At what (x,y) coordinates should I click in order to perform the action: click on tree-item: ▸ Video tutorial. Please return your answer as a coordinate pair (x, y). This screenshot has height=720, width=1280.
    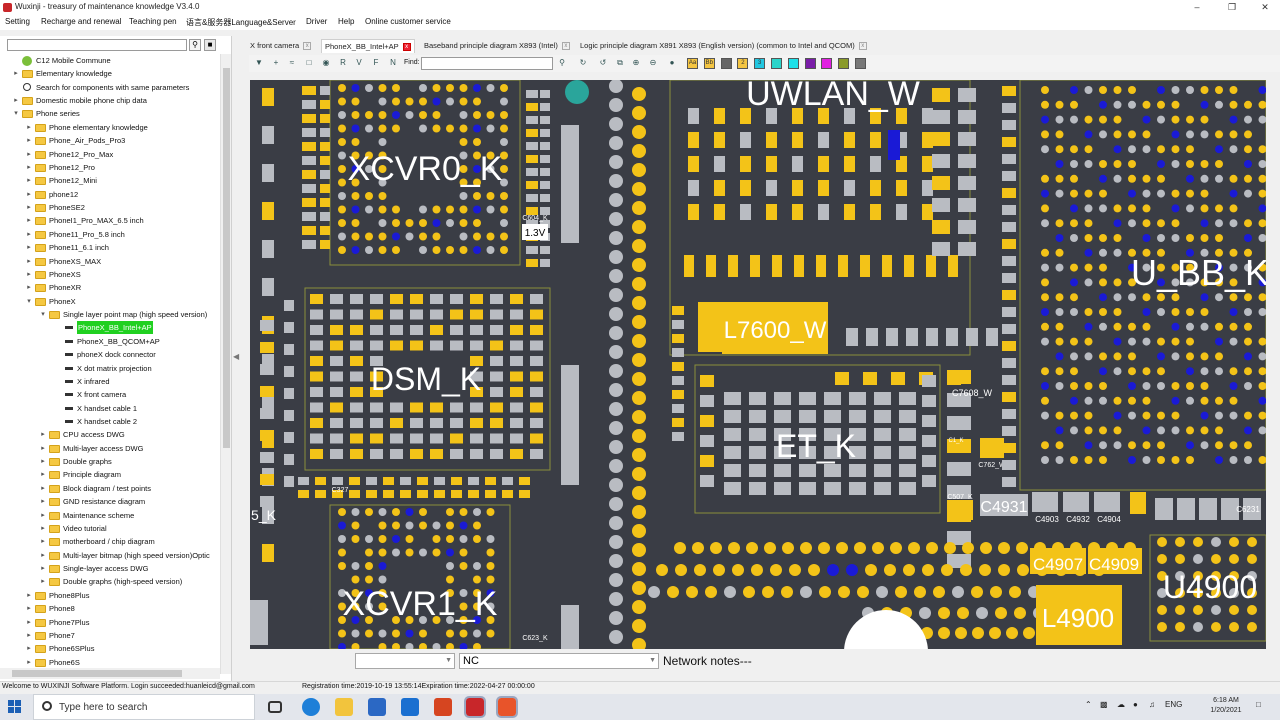
    Looking at the image, I should click on (124, 528).